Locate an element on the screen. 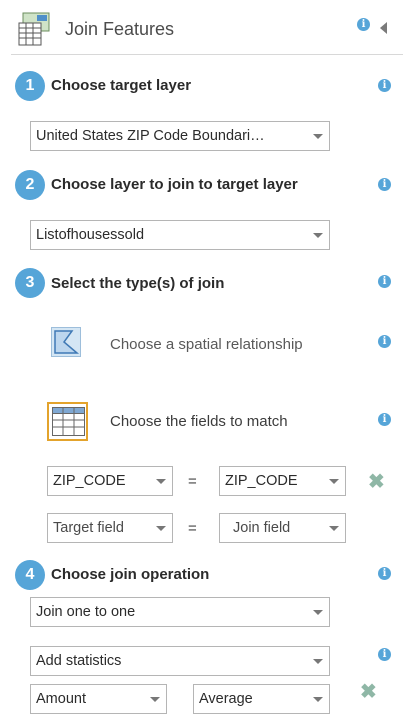  join-features-tool-icon is located at coordinates (35, 29).